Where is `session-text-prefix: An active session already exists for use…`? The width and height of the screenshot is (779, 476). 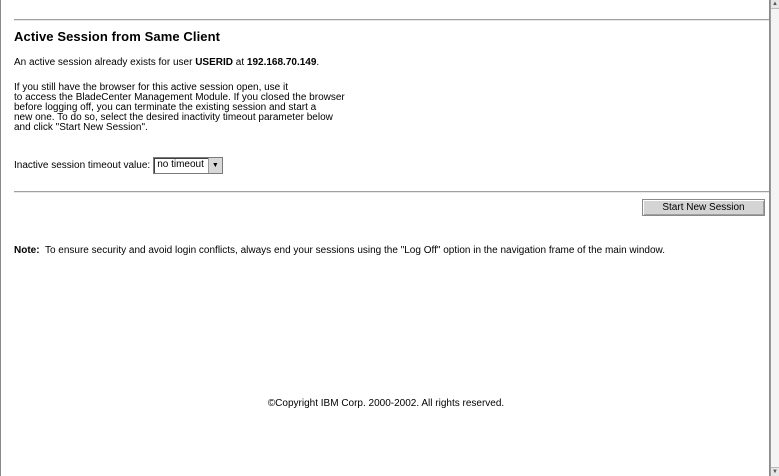
session-text-prefix: An active session already exists for use… is located at coordinates (105, 62).